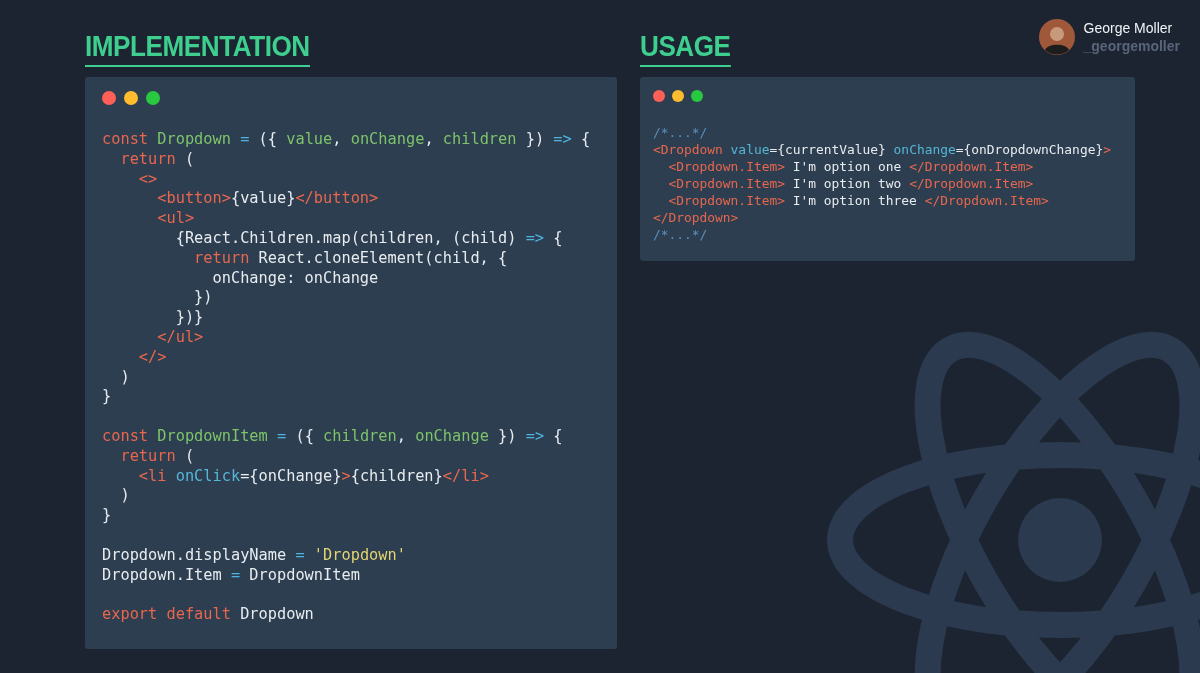 Image resolution: width=1200 pixels, height=673 pixels. I want to click on code-line: <>, so click(148, 179).